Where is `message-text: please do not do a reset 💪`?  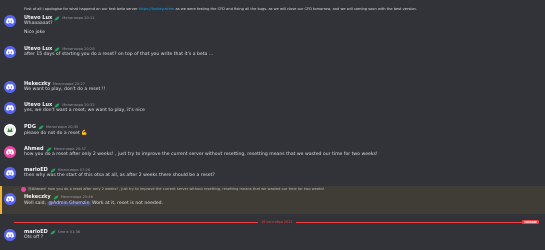 message-text: please do not do a reset 💪 is located at coordinates (55, 133).